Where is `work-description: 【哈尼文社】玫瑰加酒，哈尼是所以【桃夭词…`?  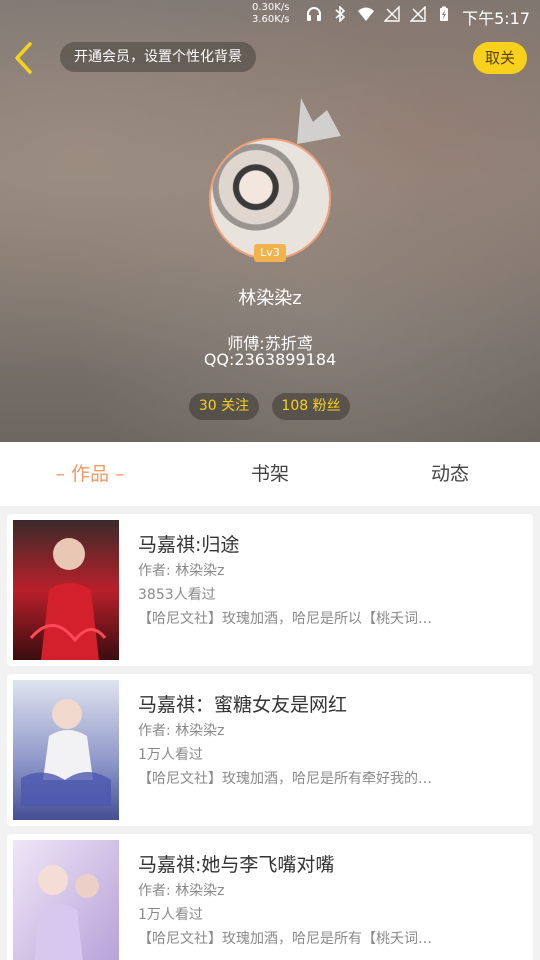
work-description: 【哈尼文社】玫瑰加酒，哈尼是所以【桃夭词… is located at coordinates (285, 619).